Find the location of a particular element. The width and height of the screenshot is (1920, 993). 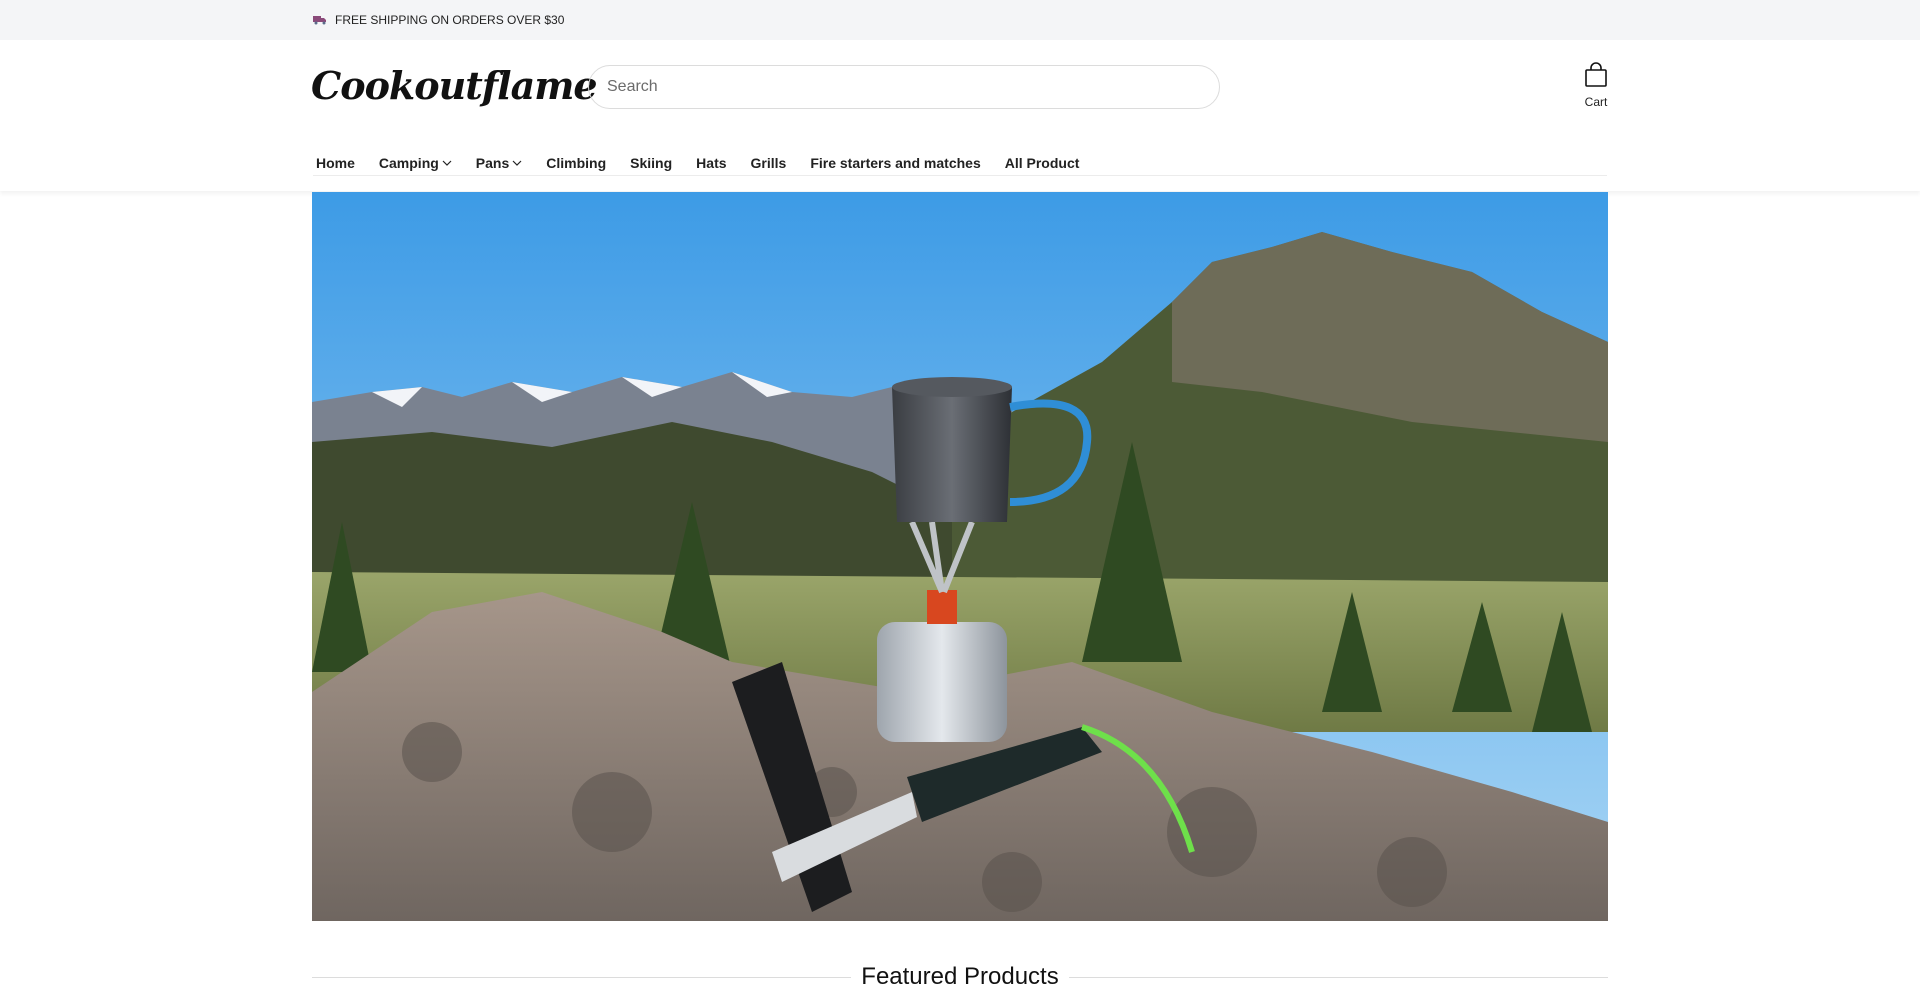

featured-products-heading: Featured Products is located at coordinates (960, 977).